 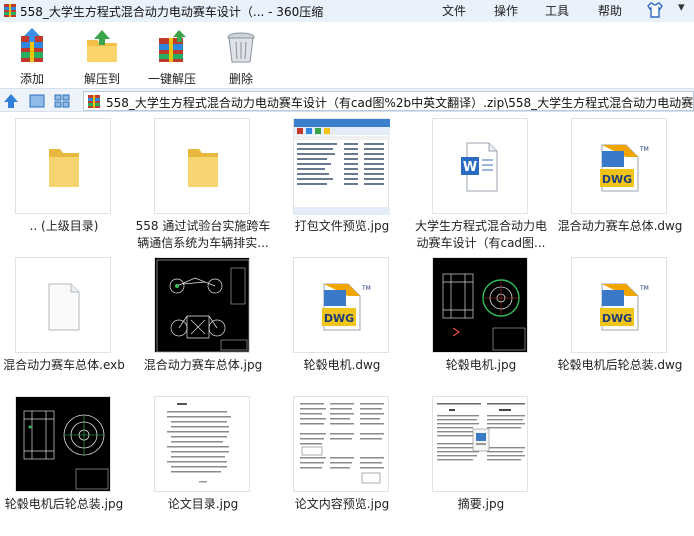 I want to click on file-item: DWG TM 轮毂电机.dwg, so click(x=347, y=323).